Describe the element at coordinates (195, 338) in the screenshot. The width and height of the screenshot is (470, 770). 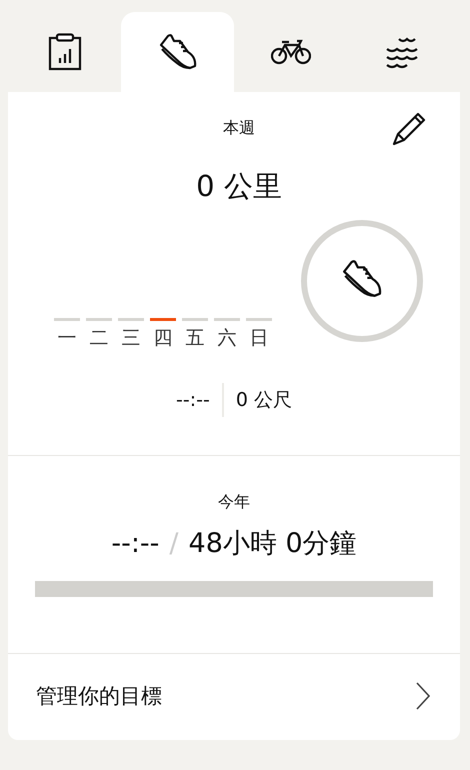
I see `weekday-label: 五` at that location.